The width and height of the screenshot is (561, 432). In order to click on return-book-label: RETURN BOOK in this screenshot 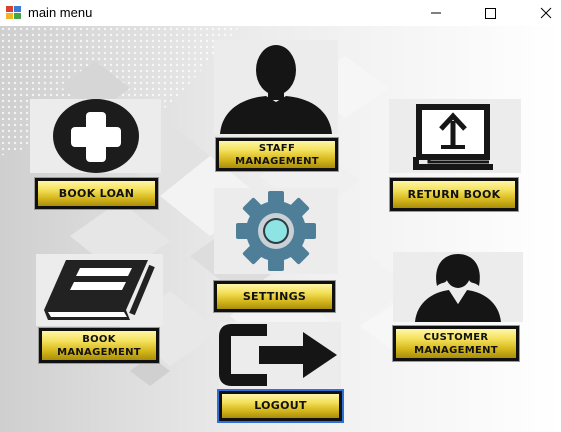, I will do `click(454, 194)`.